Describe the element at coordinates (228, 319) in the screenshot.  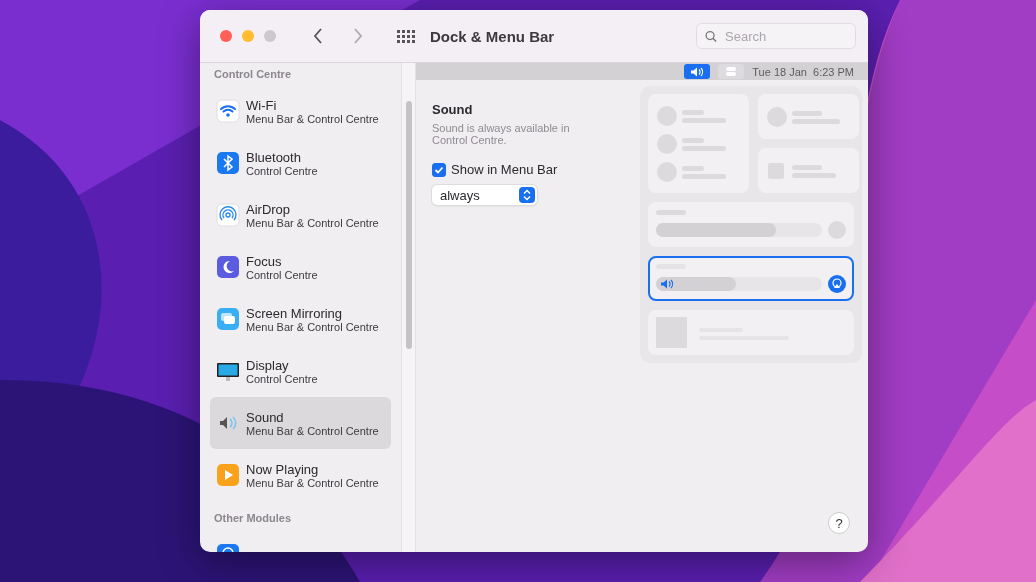
I see `screen-mirroring-icon` at that location.